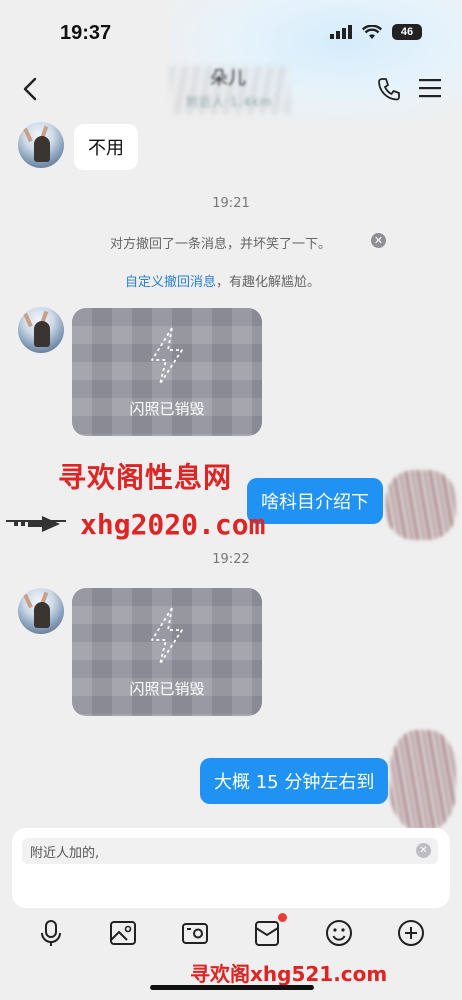  I want to click on watermark-text: 寻欢阁性息网, so click(145, 477).